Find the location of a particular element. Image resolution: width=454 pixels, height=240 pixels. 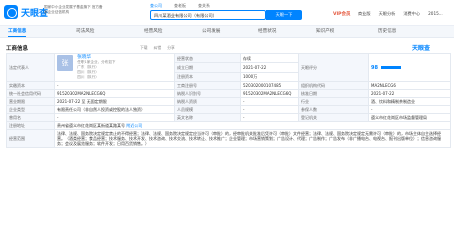

search-tab-relation: 查关系 is located at coordinates (204, 6).